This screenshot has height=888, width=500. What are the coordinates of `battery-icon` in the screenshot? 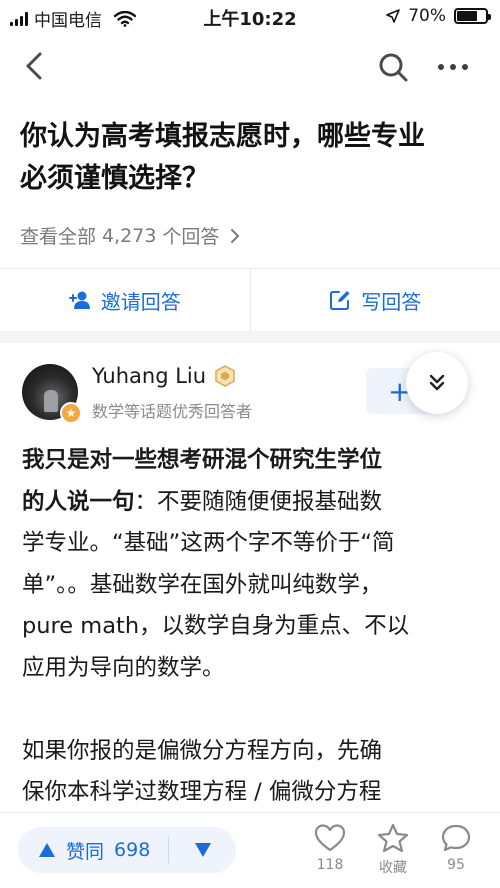 It's located at (472, 16).